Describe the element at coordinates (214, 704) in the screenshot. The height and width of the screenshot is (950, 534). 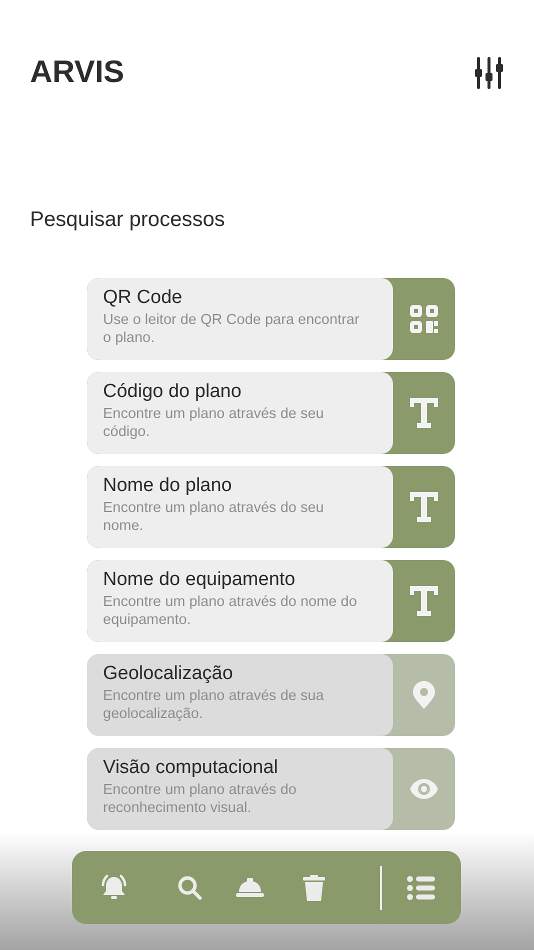
I see `option-description: Encontre um plano através de sua geolocalização.` at that location.